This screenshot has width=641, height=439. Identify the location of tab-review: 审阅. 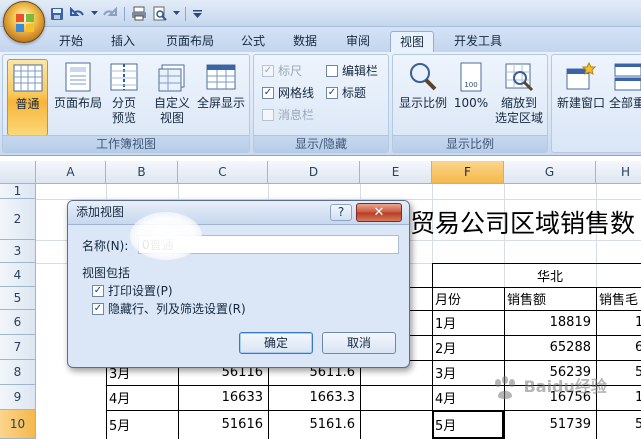
(358, 41).